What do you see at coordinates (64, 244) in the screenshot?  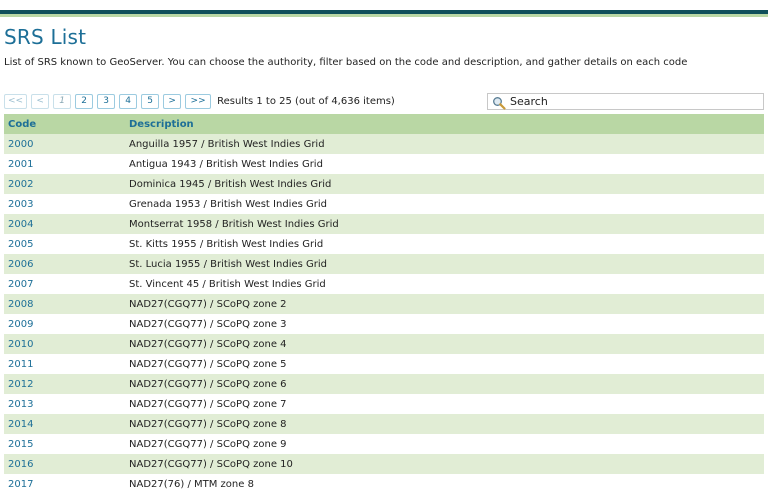 I see `srs-code-link: 2005` at bounding box center [64, 244].